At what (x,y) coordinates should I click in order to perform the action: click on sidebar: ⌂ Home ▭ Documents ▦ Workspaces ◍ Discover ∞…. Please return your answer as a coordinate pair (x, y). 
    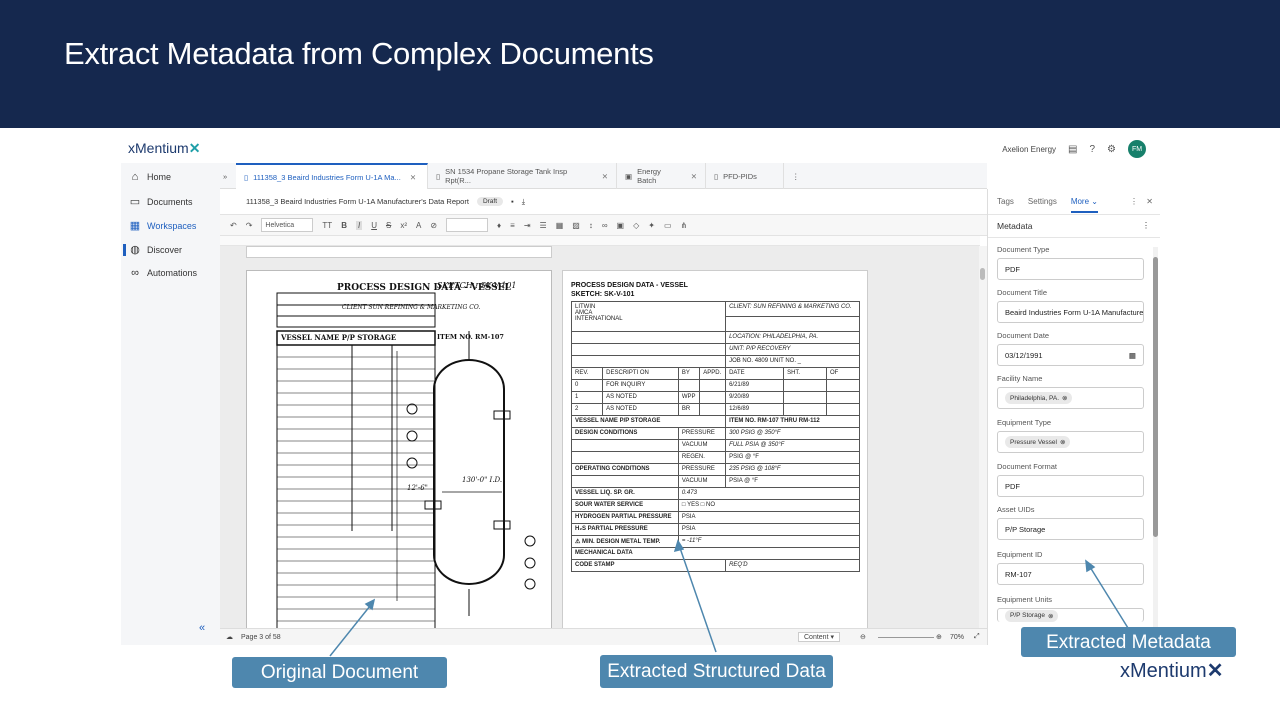
    Looking at the image, I should click on (170, 404).